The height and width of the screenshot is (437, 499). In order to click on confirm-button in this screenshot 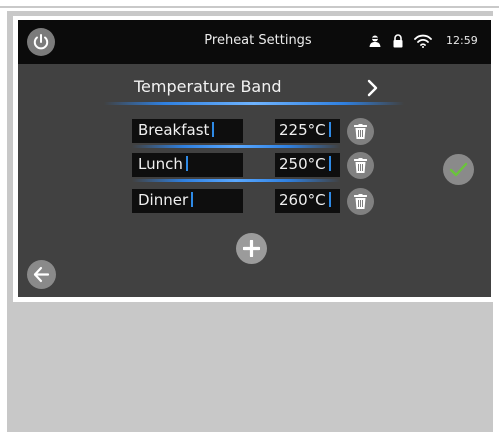, I will do `click(458, 169)`.